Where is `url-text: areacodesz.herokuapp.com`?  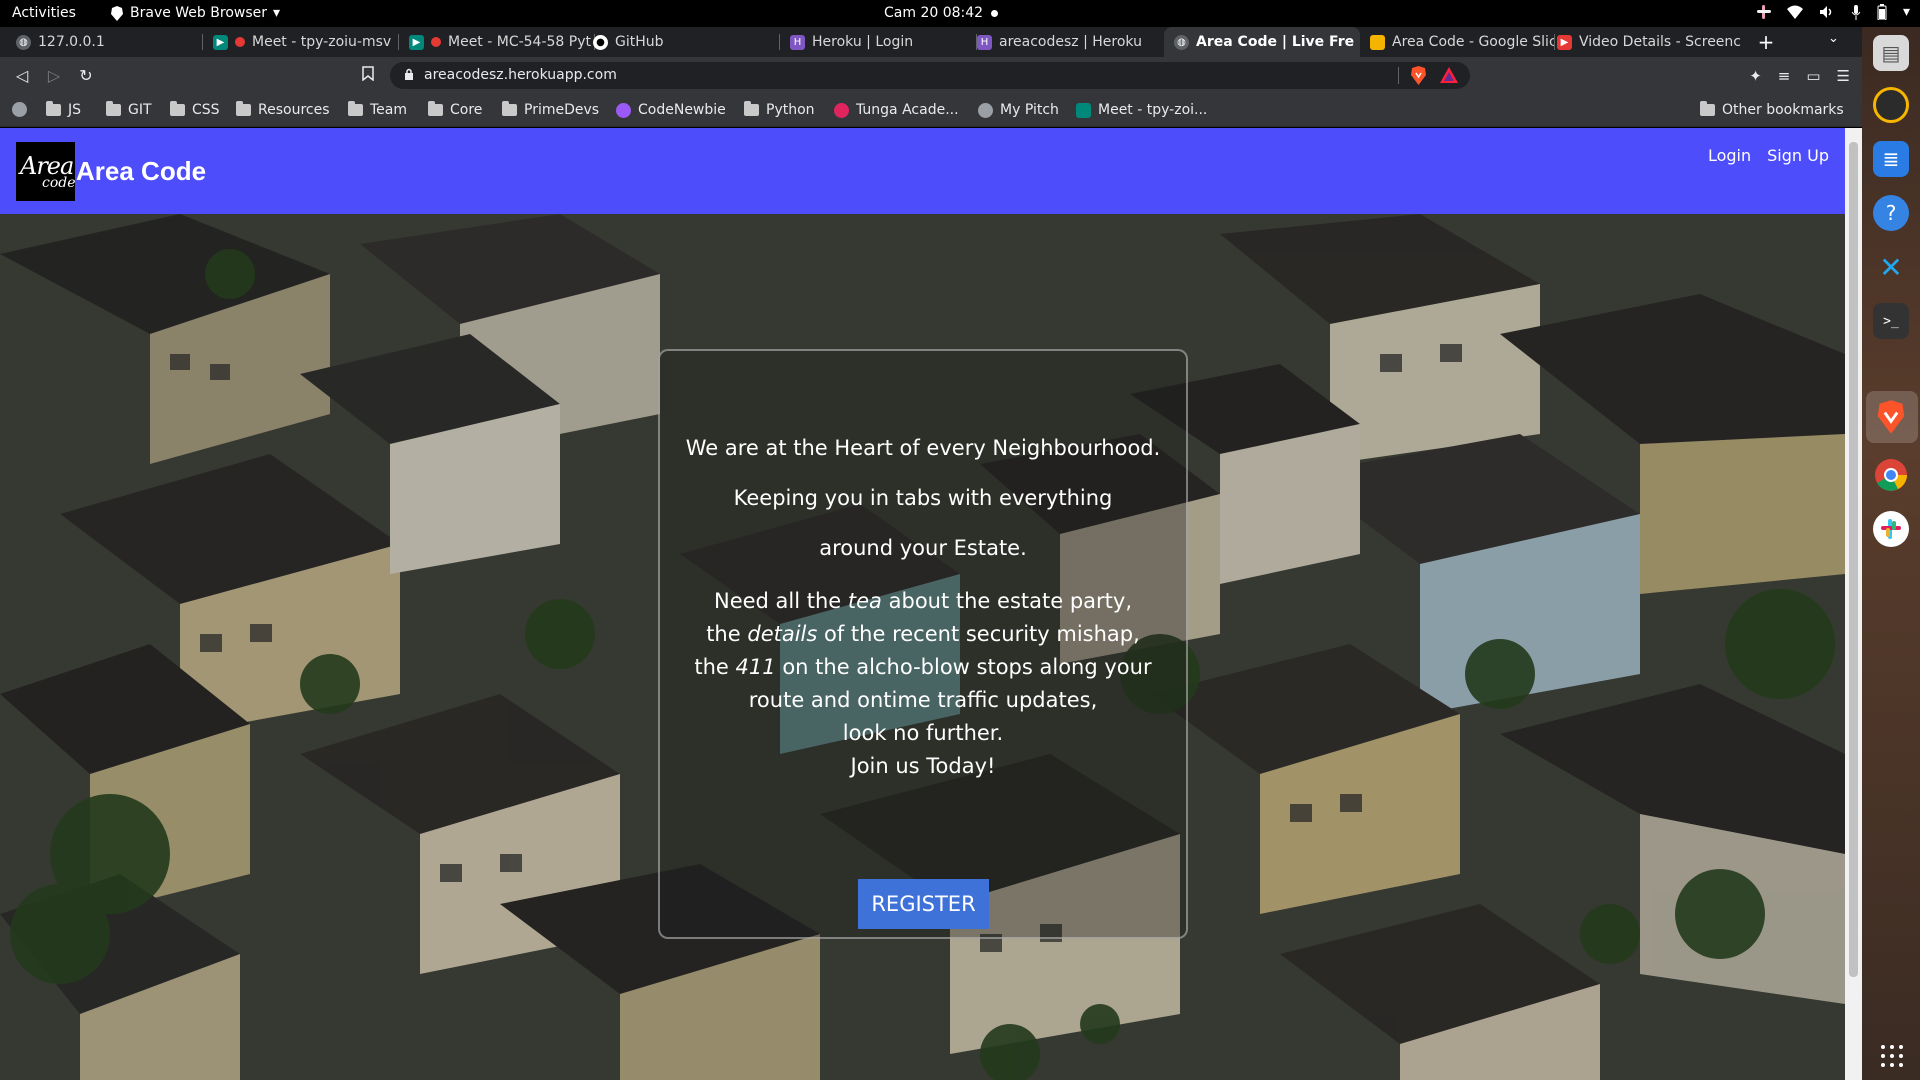 url-text: areacodesz.herokuapp.com is located at coordinates (520, 75).